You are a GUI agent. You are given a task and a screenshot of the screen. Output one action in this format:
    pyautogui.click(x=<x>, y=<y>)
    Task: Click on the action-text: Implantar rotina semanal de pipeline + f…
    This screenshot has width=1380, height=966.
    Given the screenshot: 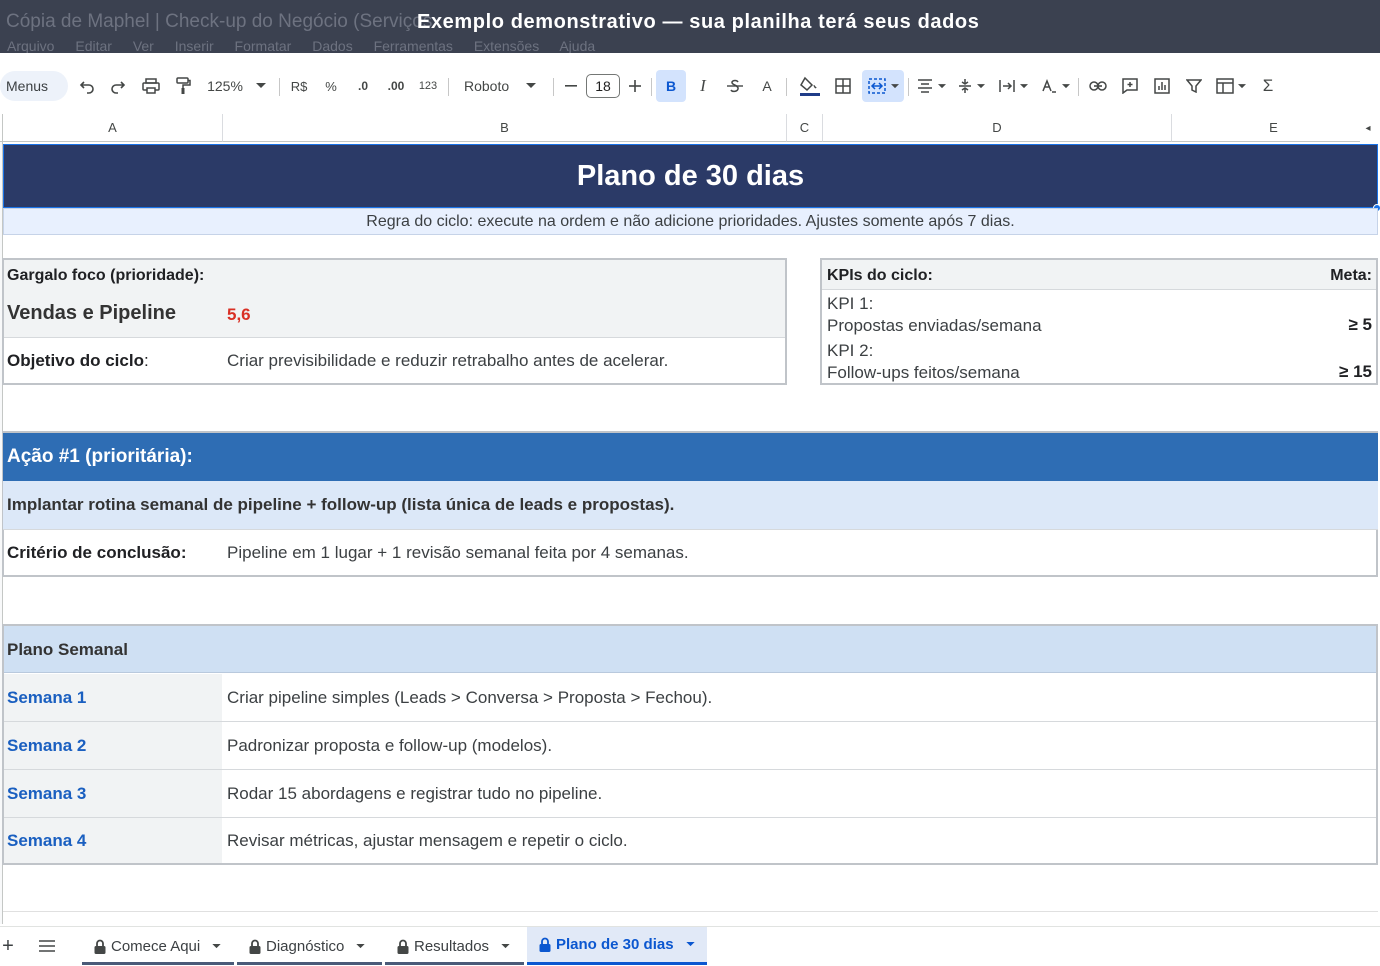 What is the action you would take?
    pyautogui.click(x=690, y=505)
    